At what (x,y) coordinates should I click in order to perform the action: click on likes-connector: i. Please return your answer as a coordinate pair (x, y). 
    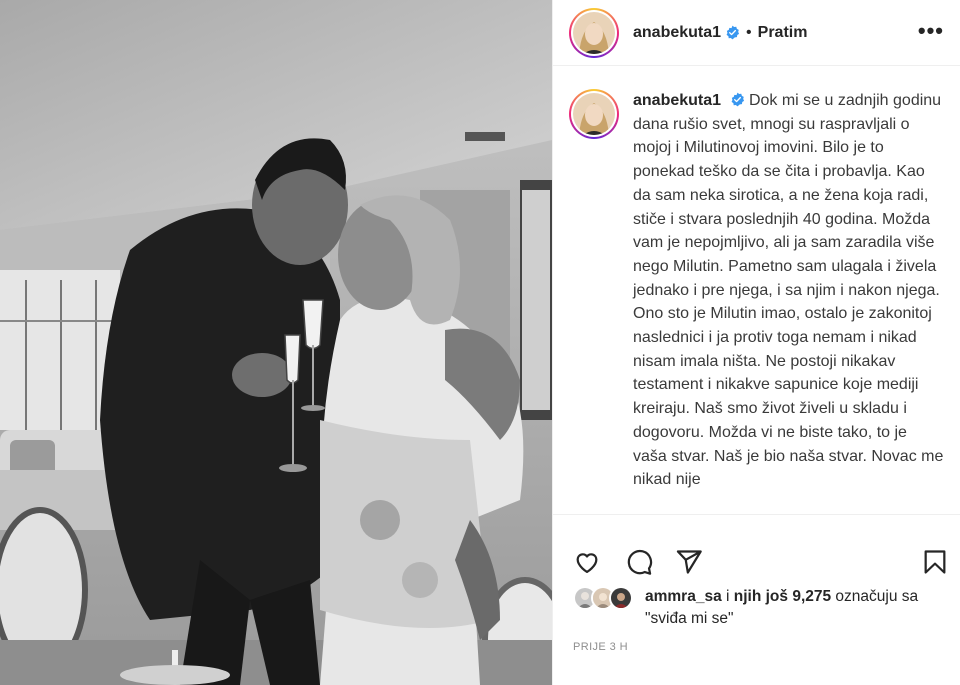
    Looking at the image, I should click on (727, 596).